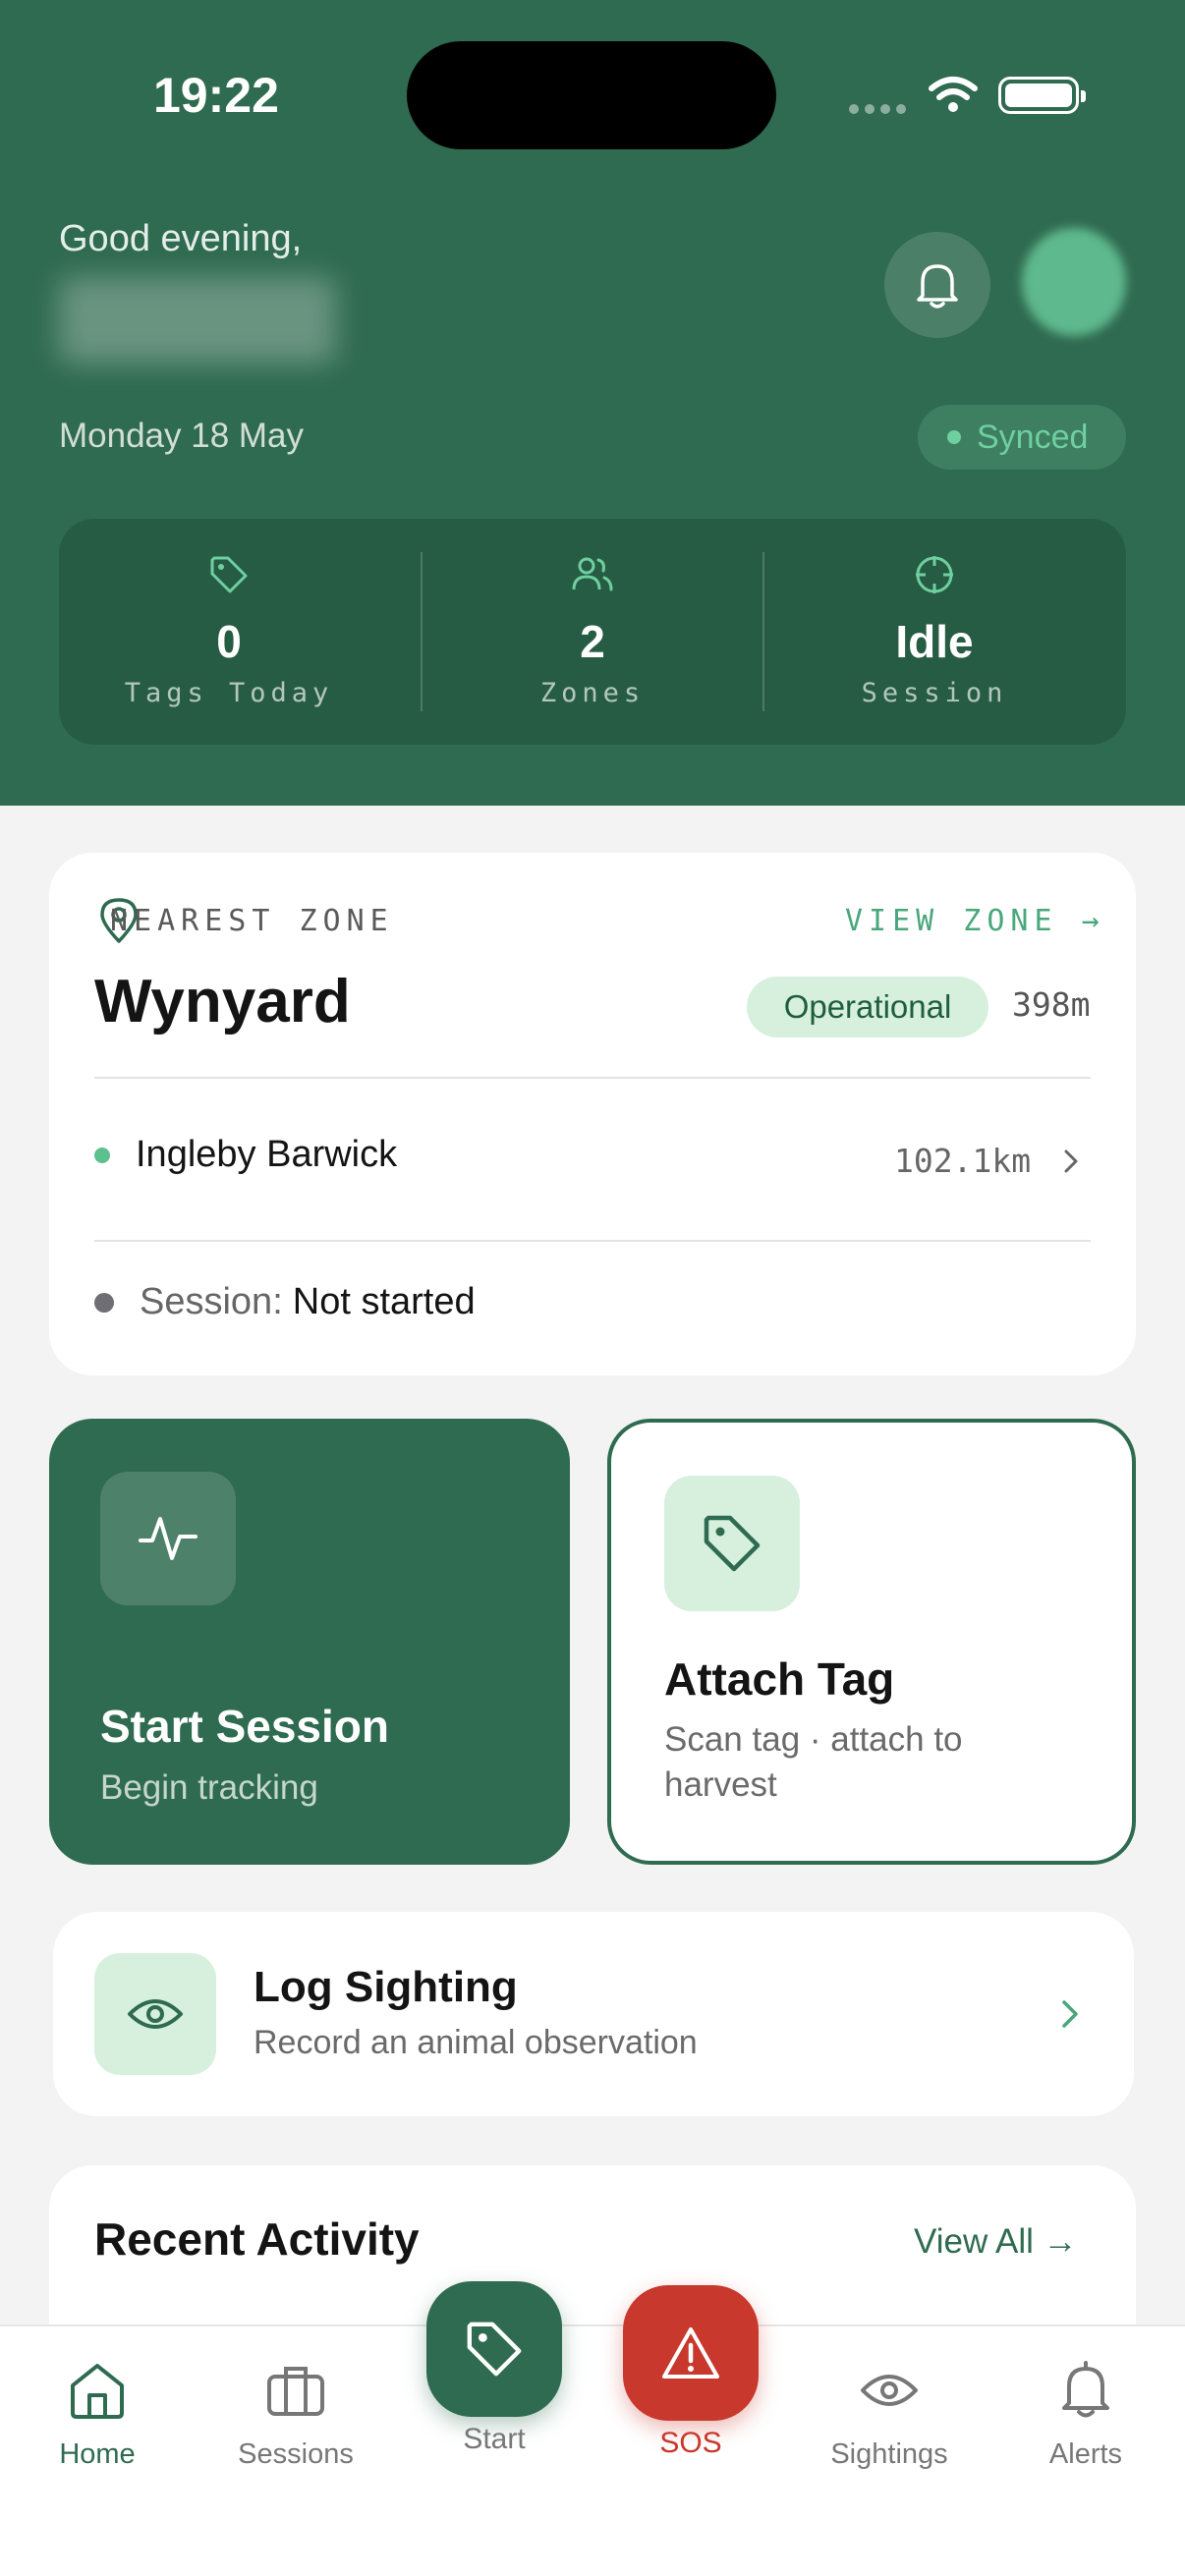  What do you see at coordinates (104, 1302) in the screenshot?
I see `session-status-dot` at bounding box center [104, 1302].